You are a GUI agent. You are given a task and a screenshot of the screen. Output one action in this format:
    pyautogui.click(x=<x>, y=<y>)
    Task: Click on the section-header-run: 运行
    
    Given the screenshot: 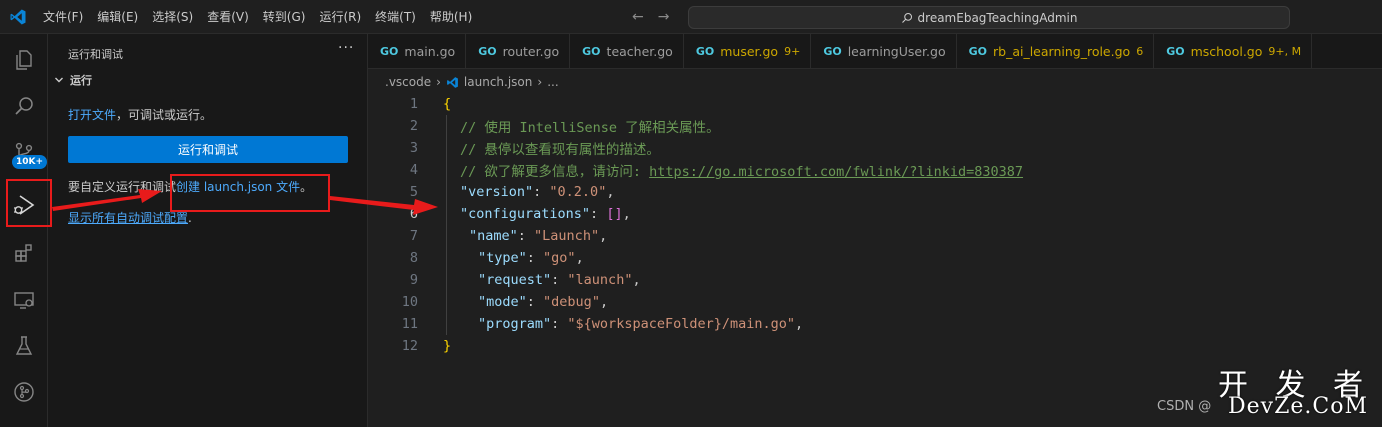 What is the action you would take?
    pyautogui.click(x=73, y=80)
    